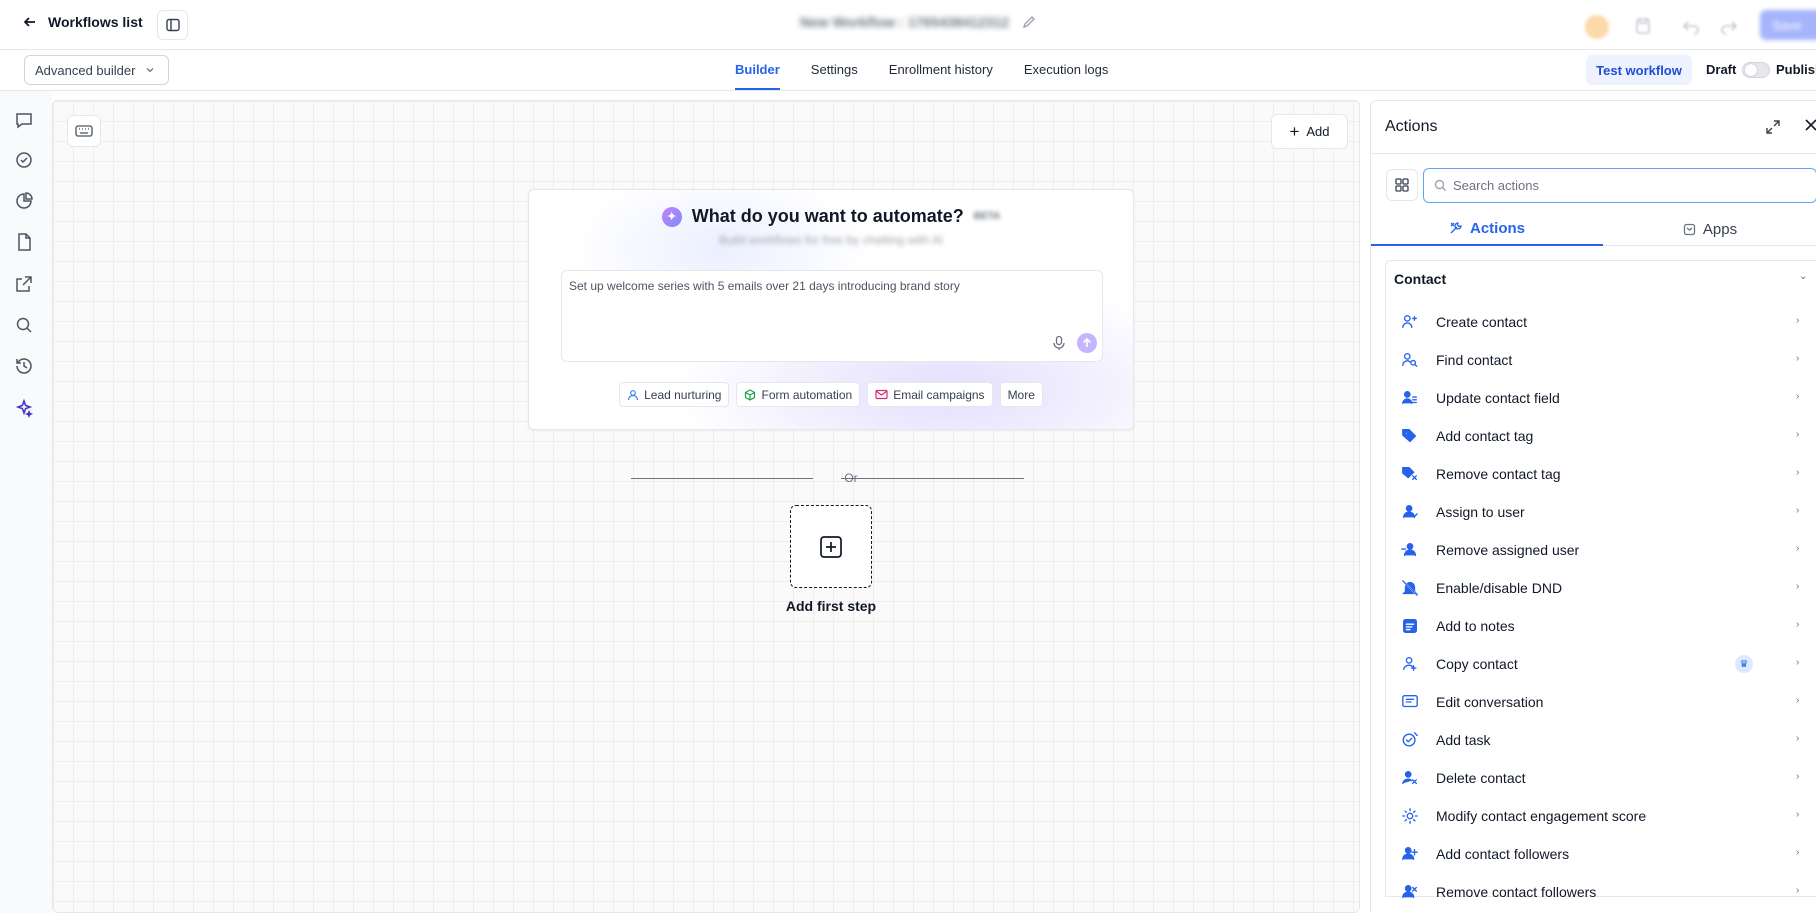  What do you see at coordinates (1485, 436) in the screenshot?
I see `action-label: Add contact tag` at bounding box center [1485, 436].